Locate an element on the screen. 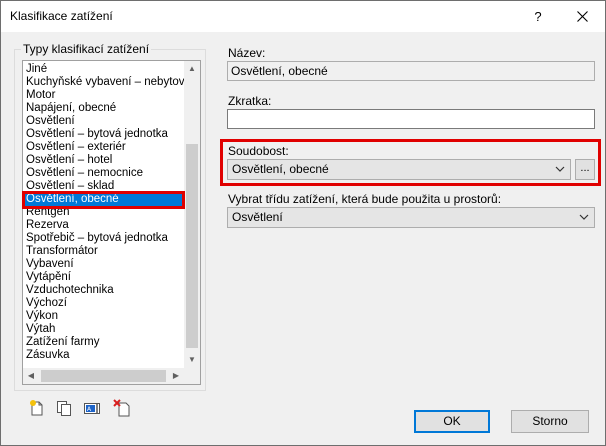 This screenshot has width=606, height=446. list-item: Vytápění is located at coordinates (104, 277).